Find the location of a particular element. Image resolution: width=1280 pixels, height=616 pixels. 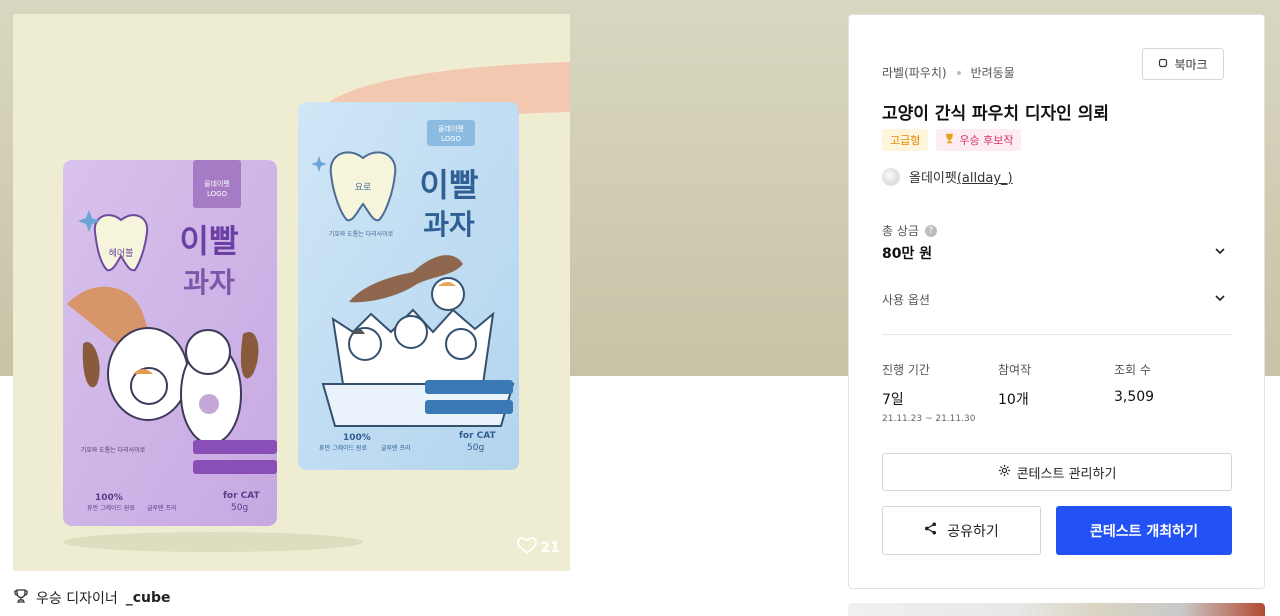

stat-views-value: 3,509 is located at coordinates (1134, 397).